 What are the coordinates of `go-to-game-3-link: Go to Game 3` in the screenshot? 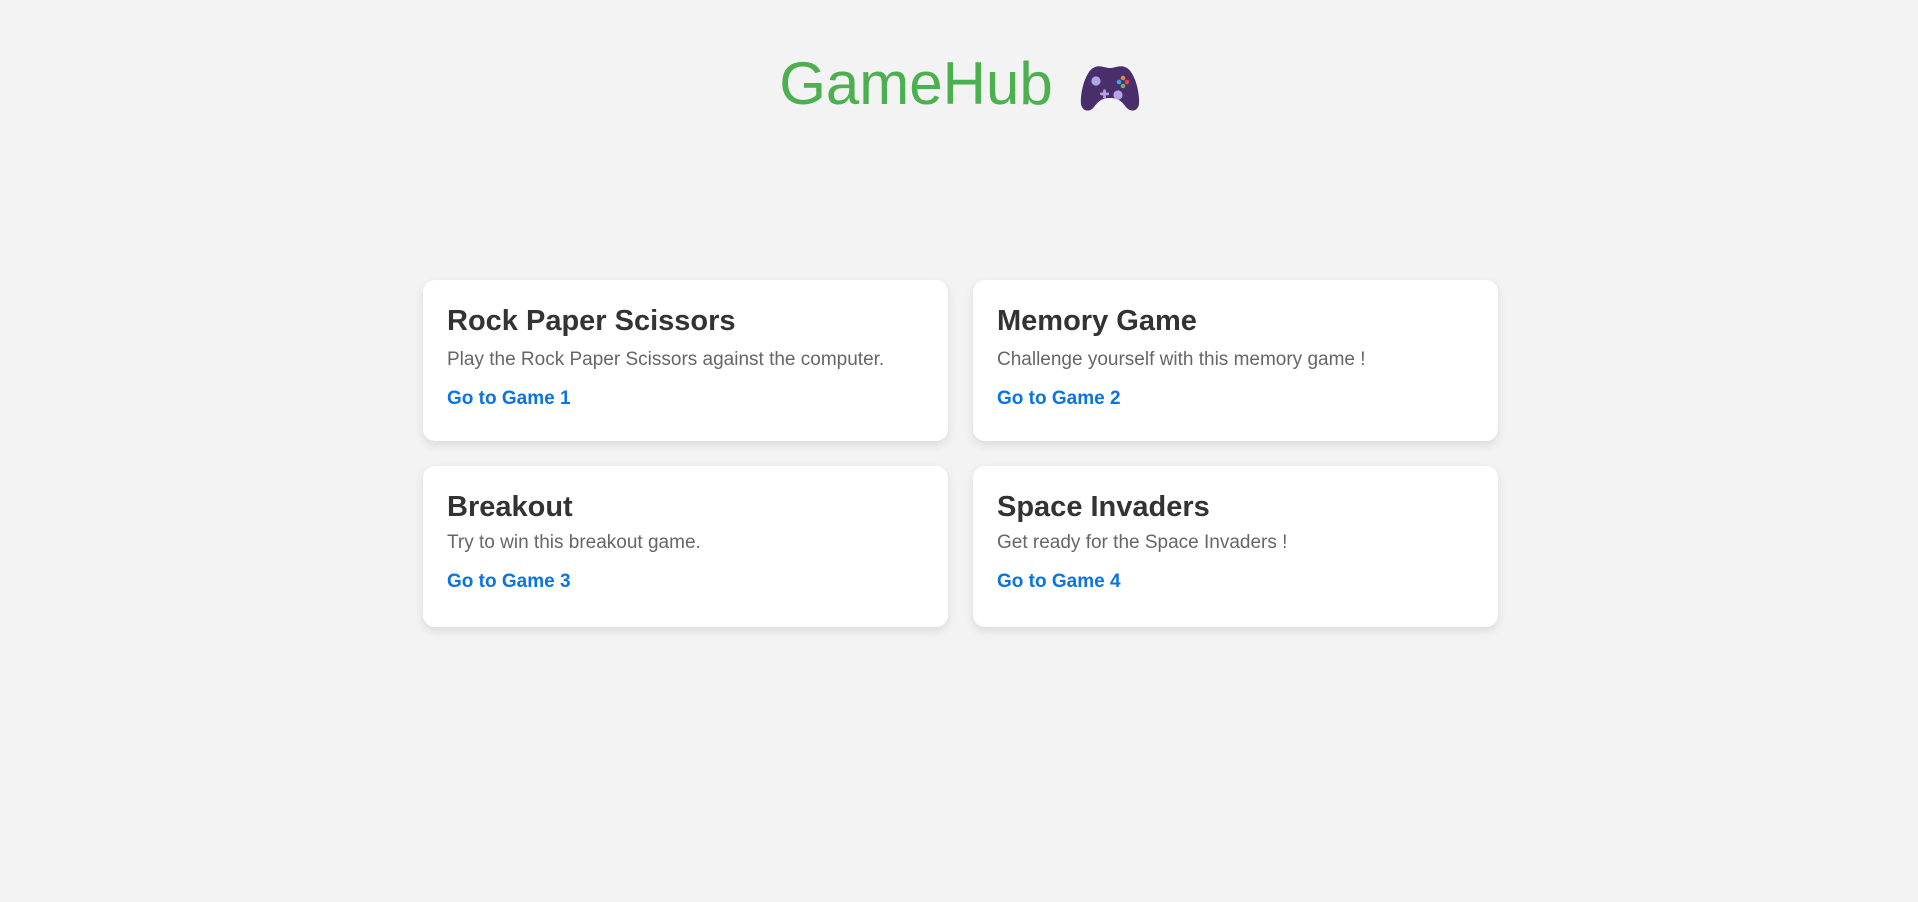 It's located at (509, 582).